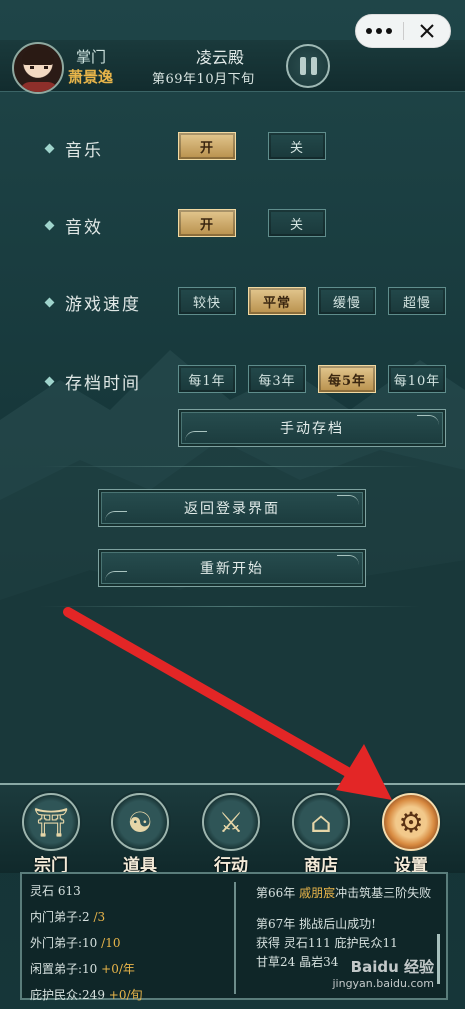  Describe the element at coordinates (438, 959) in the screenshot. I see `log-scrollbar` at that location.